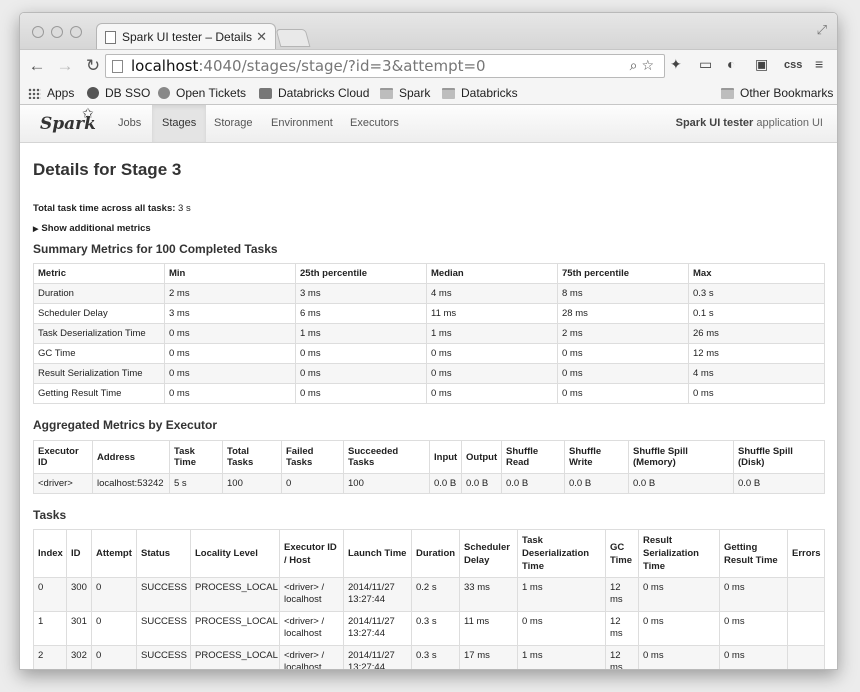 This screenshot has height=692, width=860. What do you see at coordinates (386, 457) in the screenshot?
I see `column-header-succeeded-tasks: Succeeded Tasks` at bounding box center [386, 457].